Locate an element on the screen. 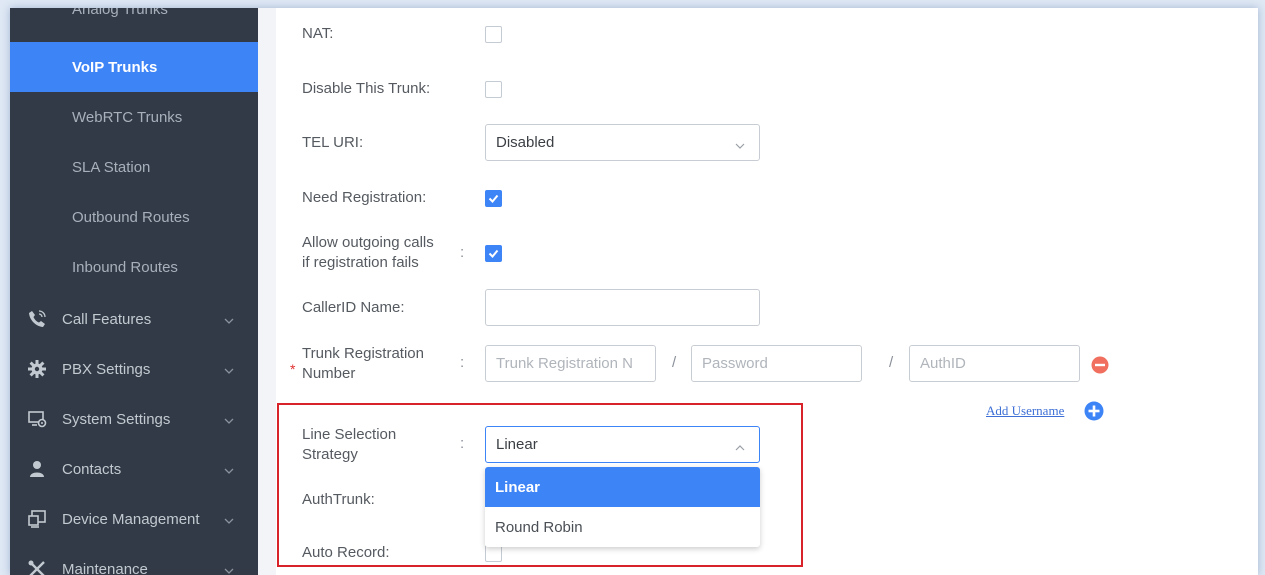 This screenshot has height=575, width=1265. sidebar-item-label: PBX Settings is located at coordinates (106, 369).